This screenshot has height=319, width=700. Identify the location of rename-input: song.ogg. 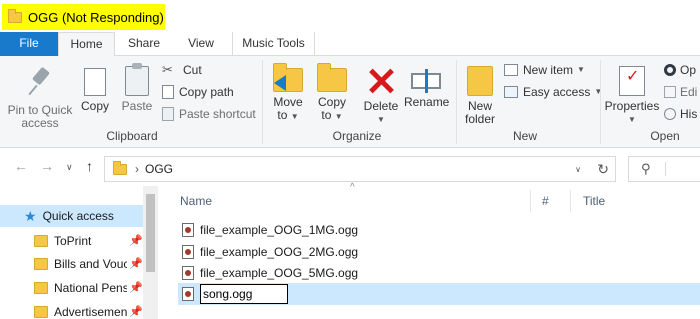
(244, 294).